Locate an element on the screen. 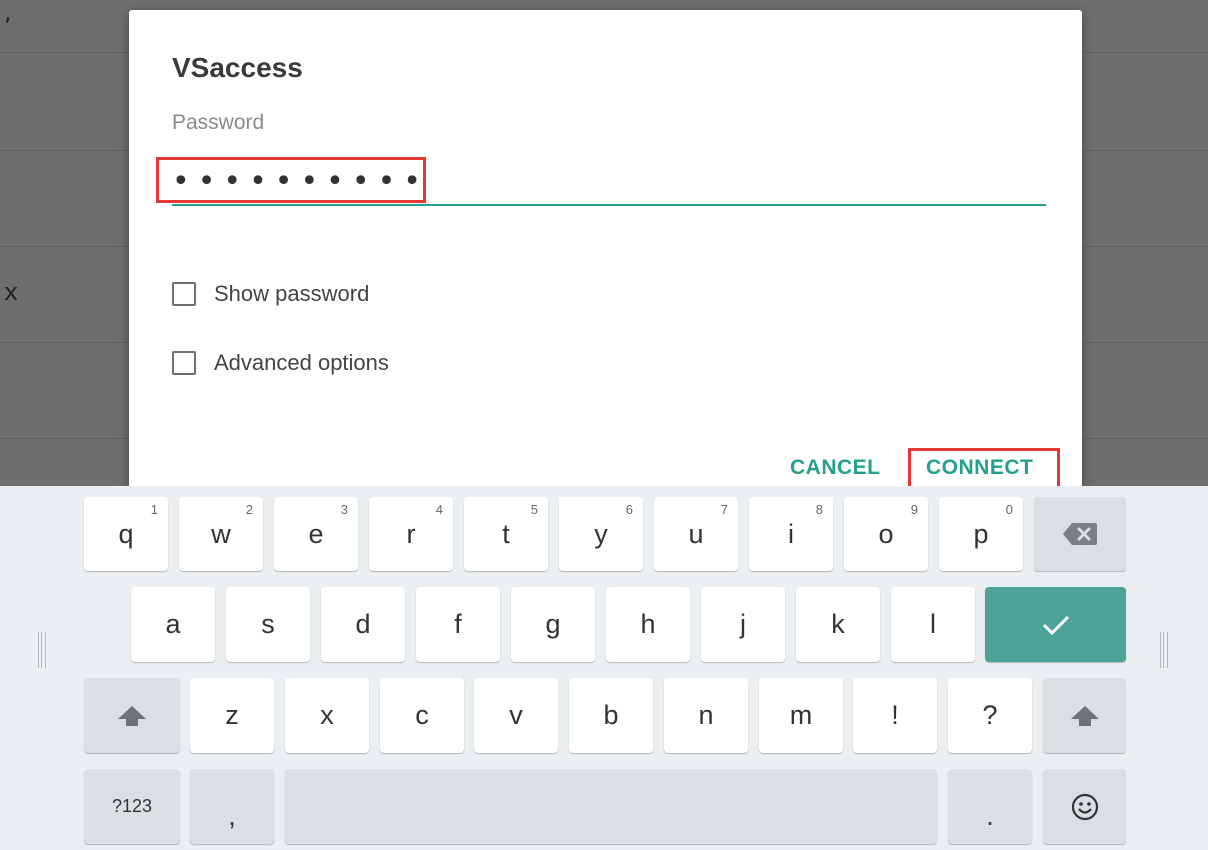 The height and width of the screenshot is (850, 1208). key-hint: 8 is located at coordinates (819, 509).